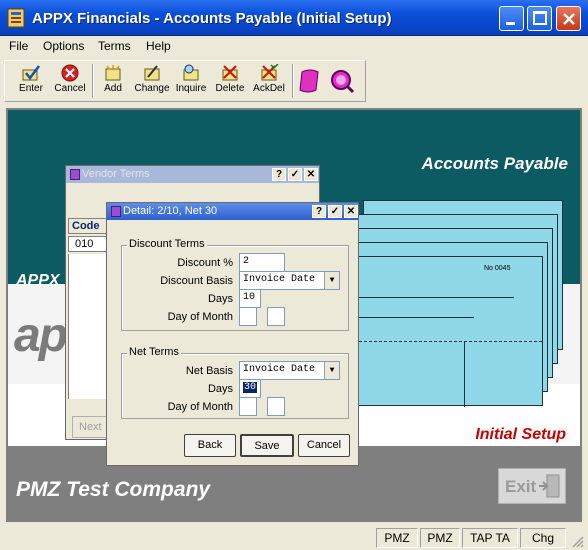  I want to click on discount-dom-label: Day of Month, so click(200, 317).